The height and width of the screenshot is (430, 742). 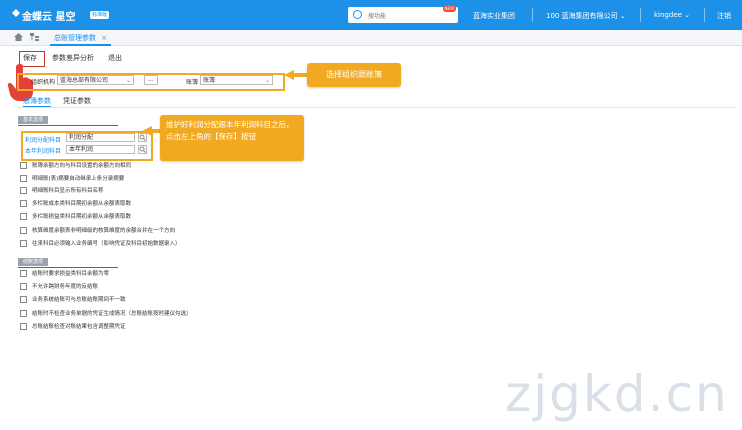 I want to click on callout-select-org-book: 选择组织跟账簿, so click(x=354, y=75).